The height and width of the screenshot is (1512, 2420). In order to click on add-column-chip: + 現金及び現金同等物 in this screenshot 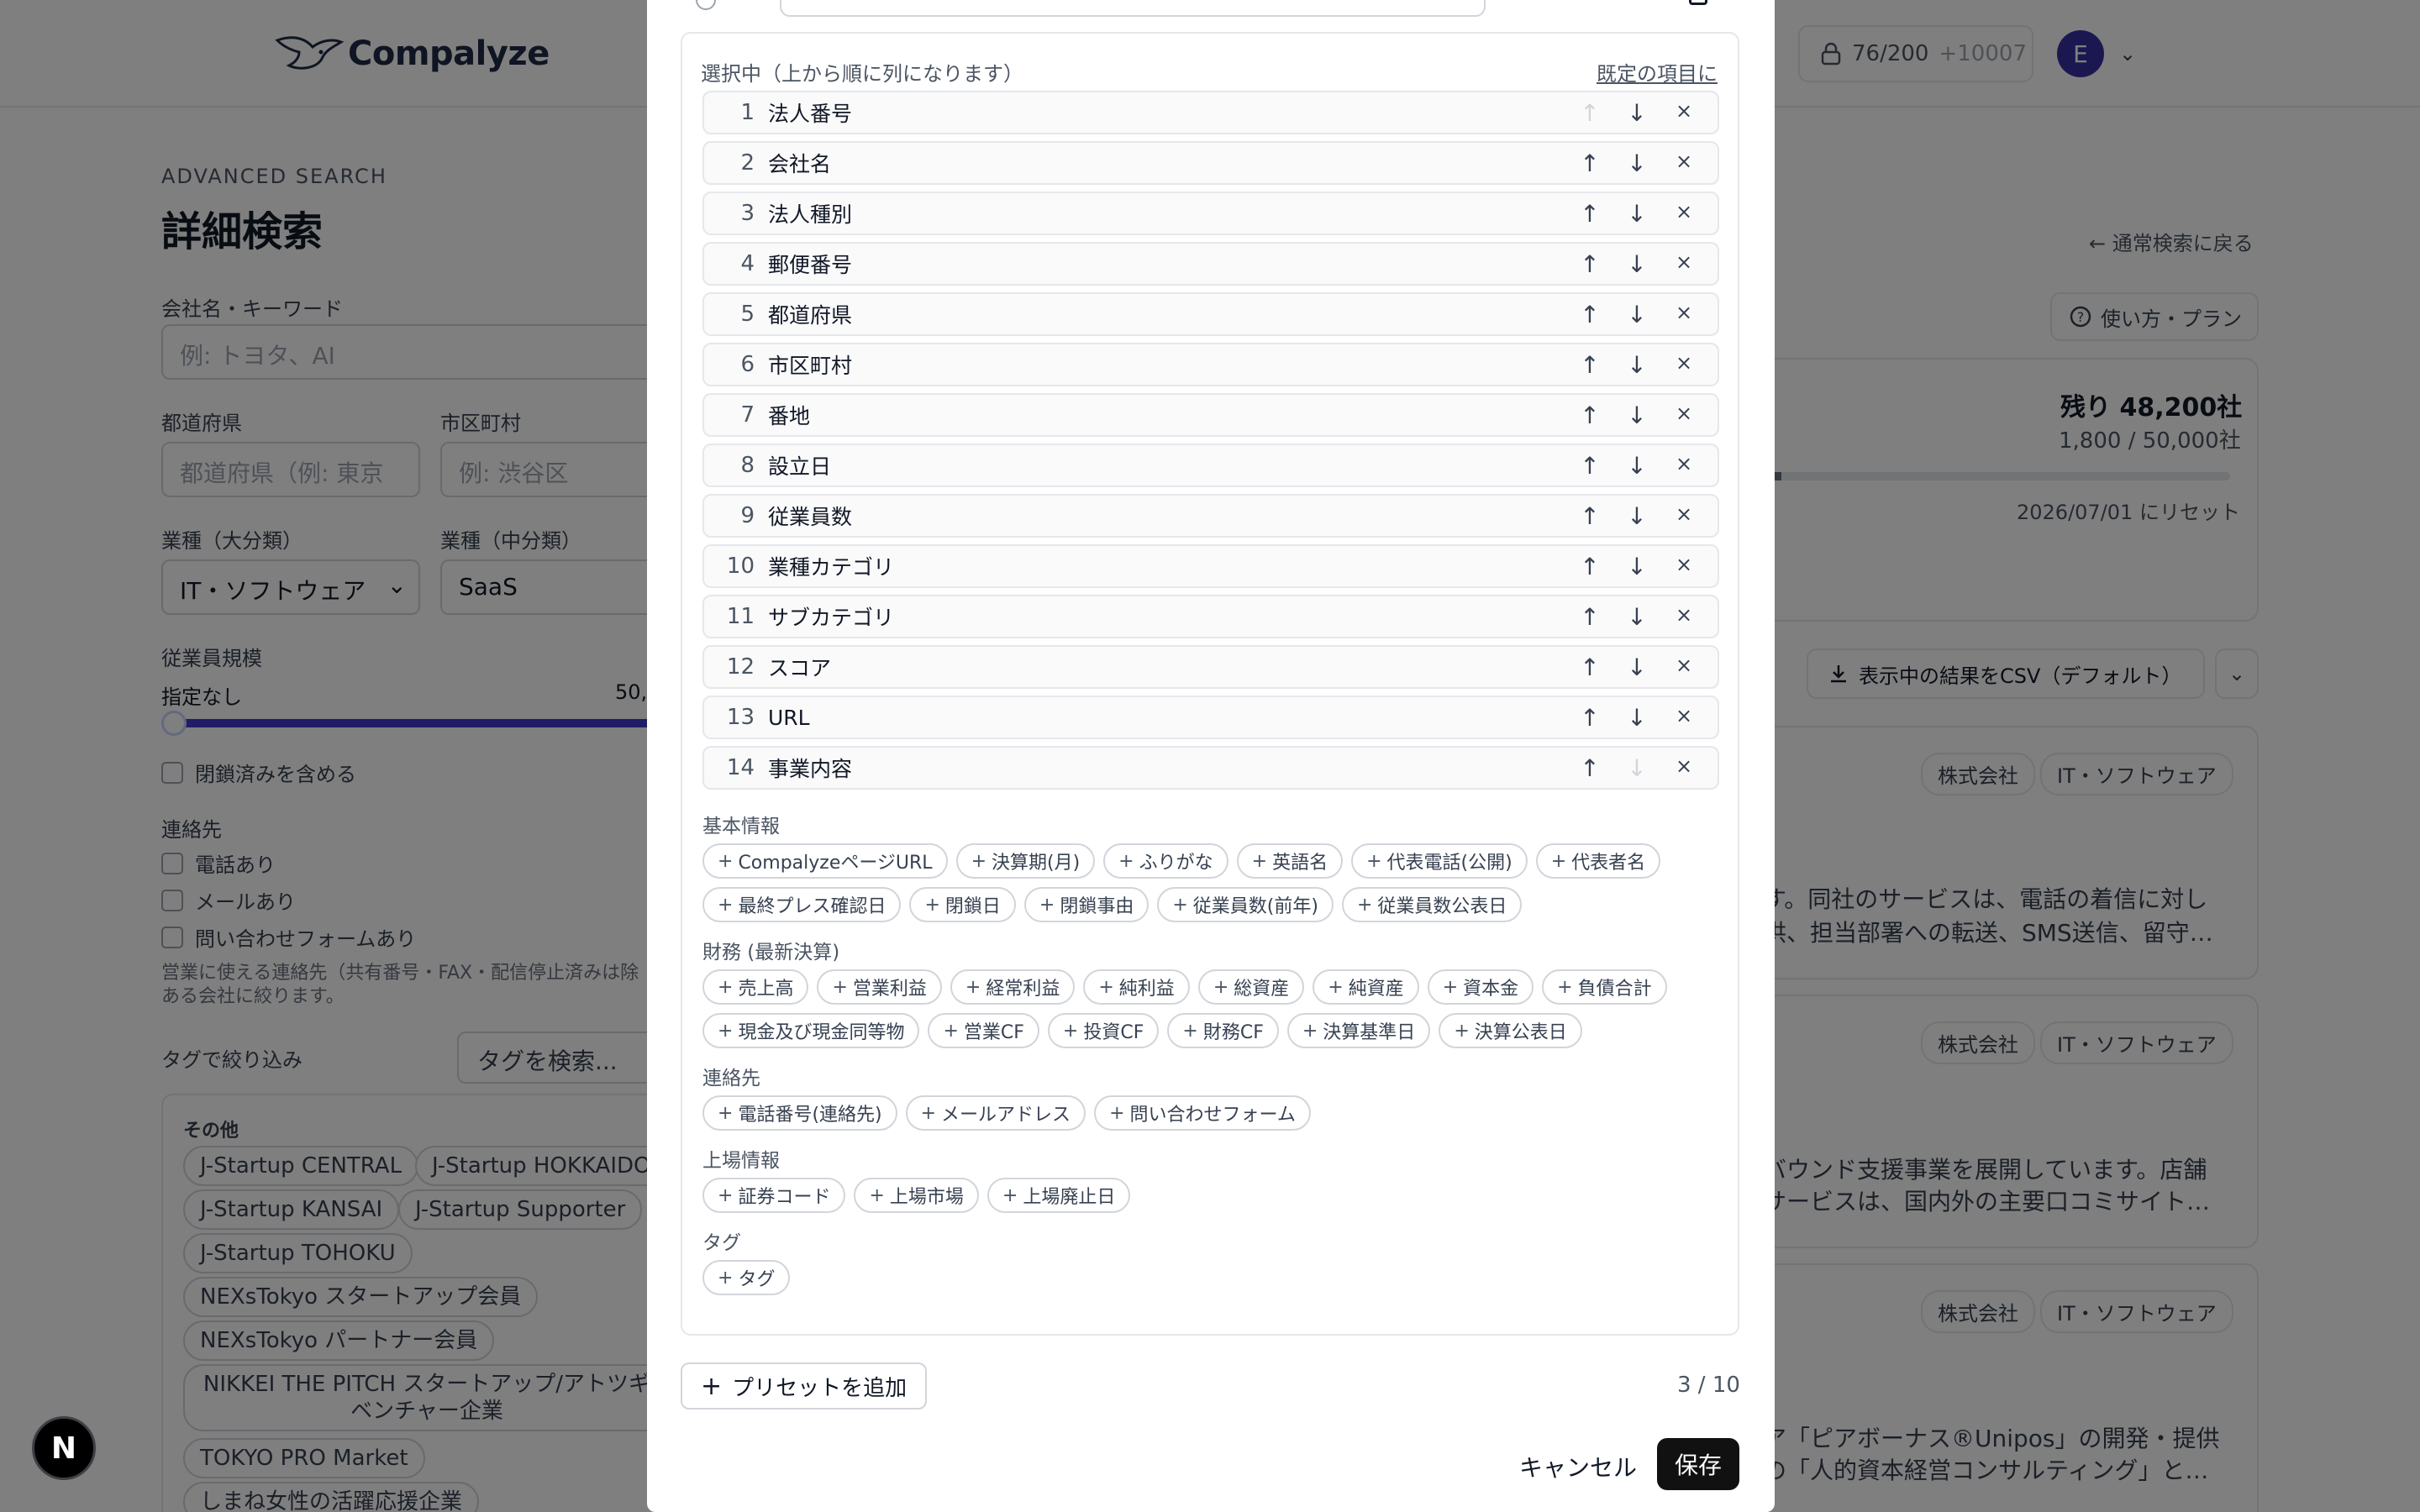, I will do `click(811, 1030)`.